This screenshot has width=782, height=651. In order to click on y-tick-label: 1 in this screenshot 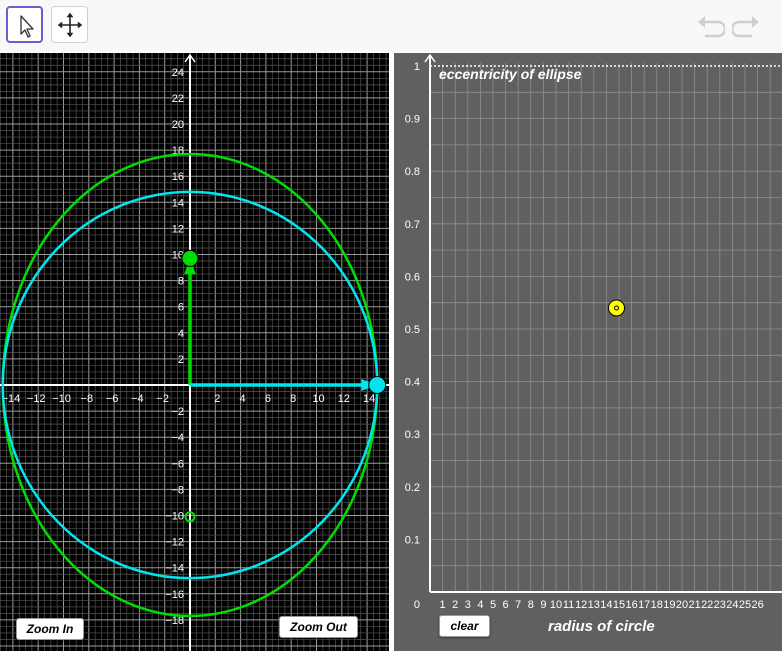, I will do `click(417, 67)`.